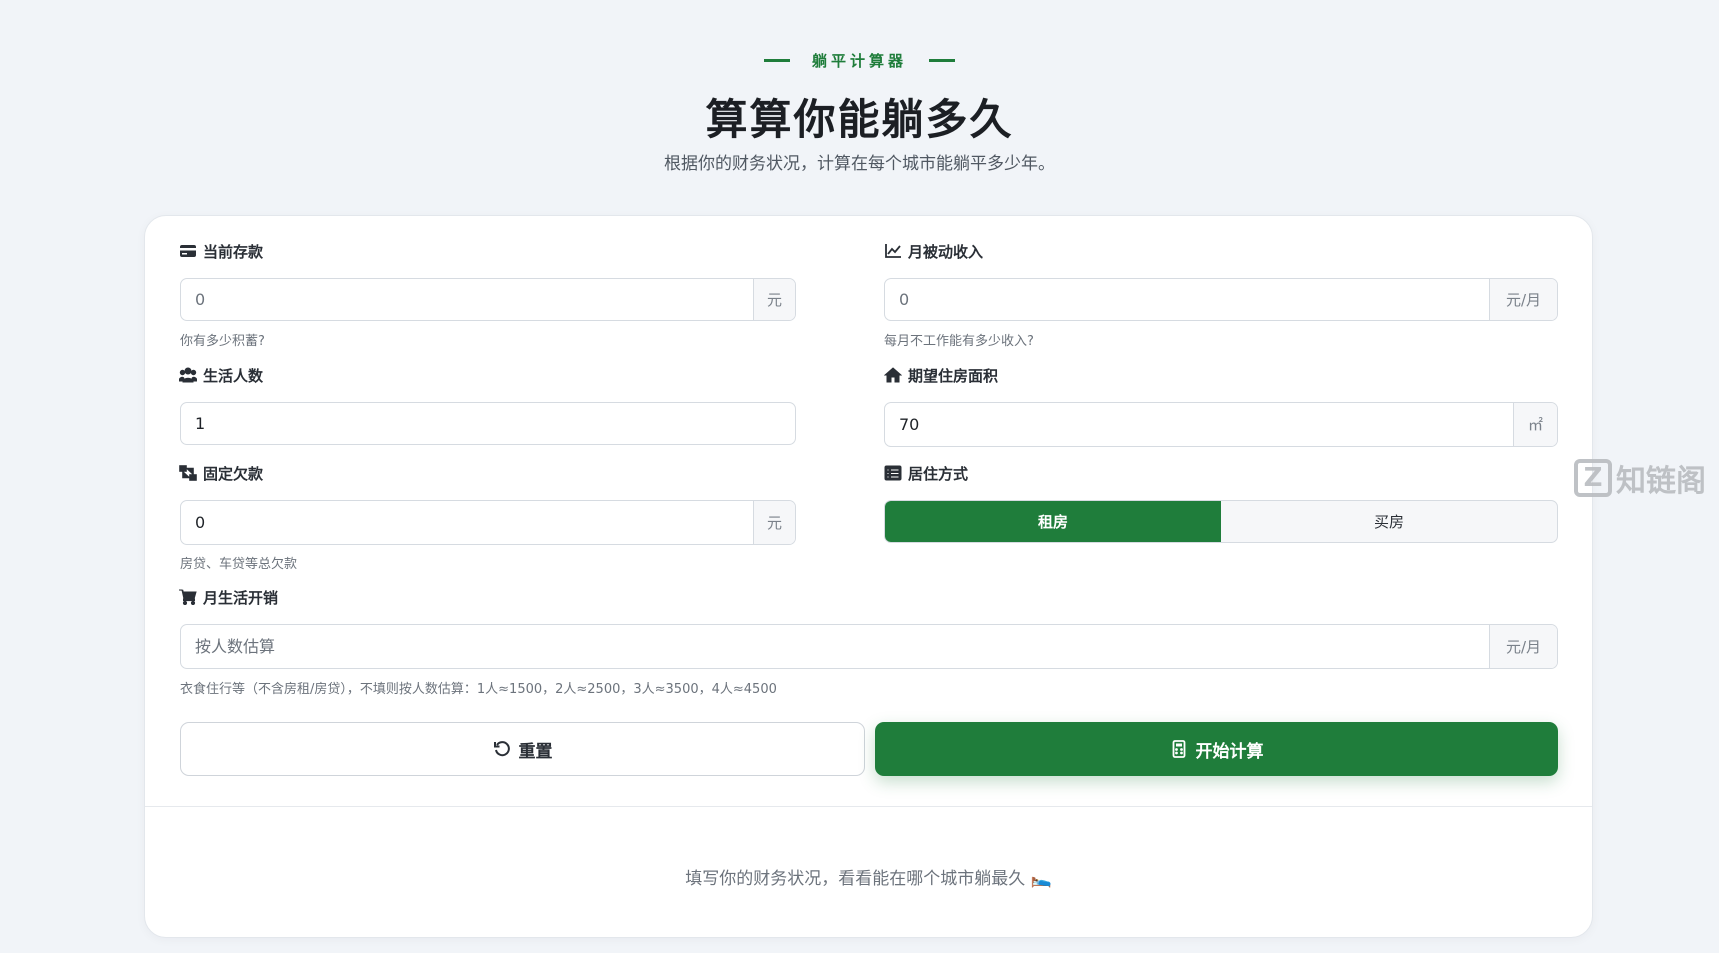  I want to click on users-icon, so click(188, 375).